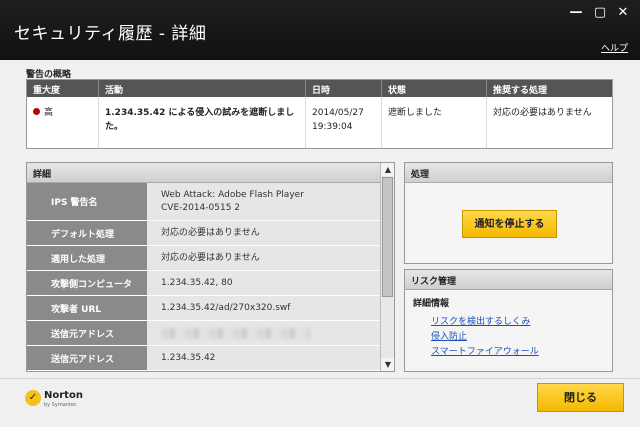 This screenshot has height=427, width=640. Describe the element at coordinates (264, 308) in the screenshot. I see `detail-value: 1.234.35.42/ad/270x320.swf` at that location.